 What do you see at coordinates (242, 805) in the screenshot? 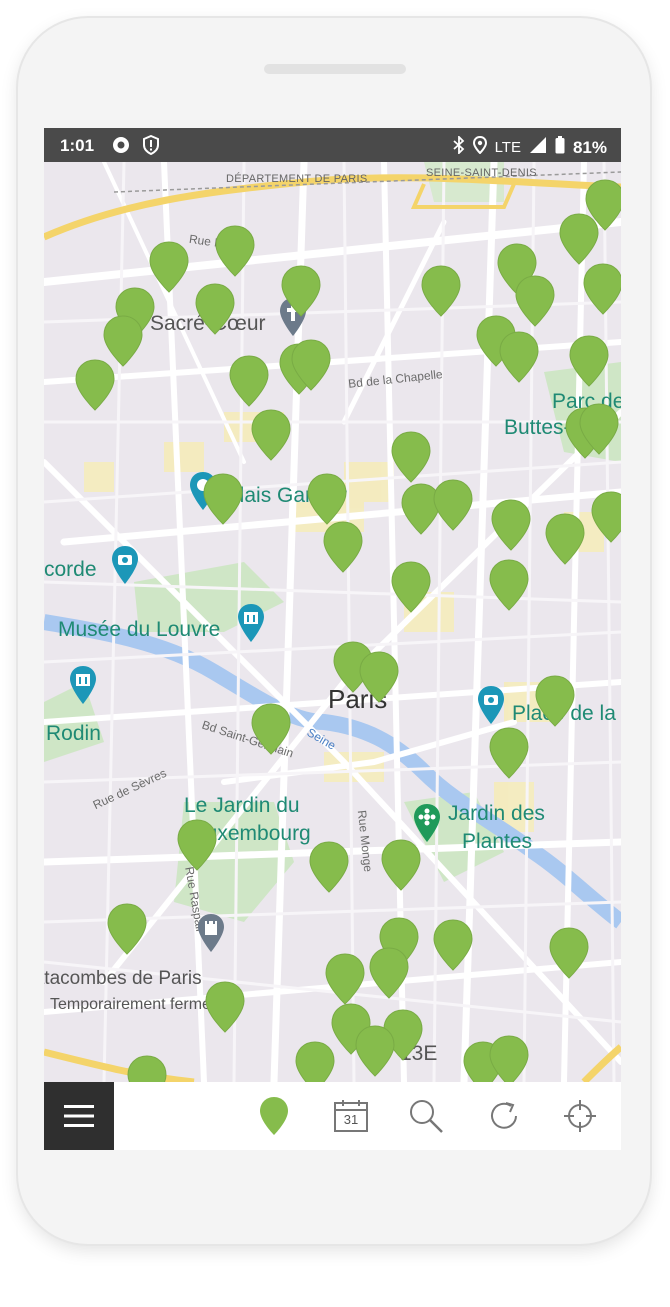
I see `label-jardin-luxembourg-1: Le Jardin du` at bounding box center [242, 805].